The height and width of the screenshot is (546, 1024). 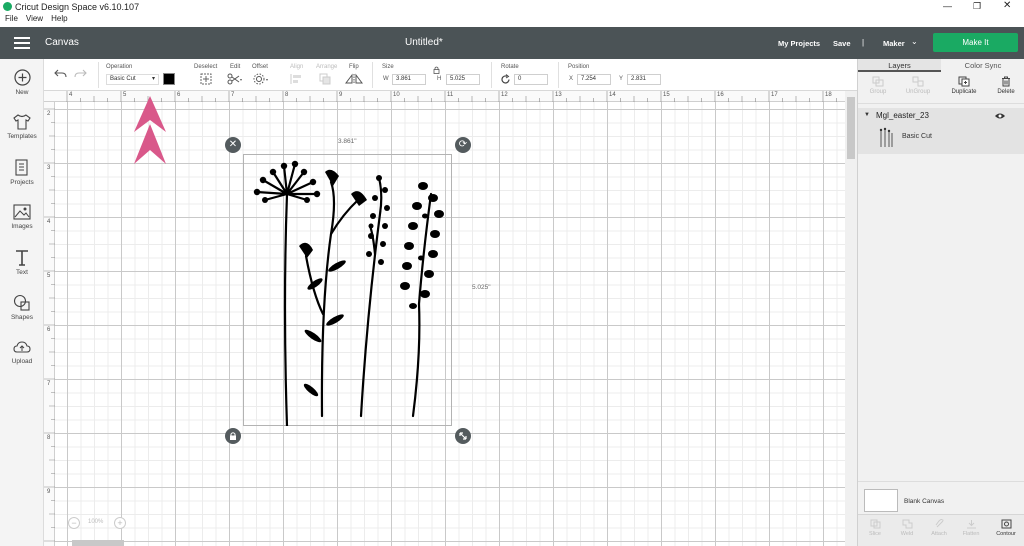 What do you see at coordinates (21, 167) in the screenshot?
I see `projects-icon` at bounding box center [21, 167].